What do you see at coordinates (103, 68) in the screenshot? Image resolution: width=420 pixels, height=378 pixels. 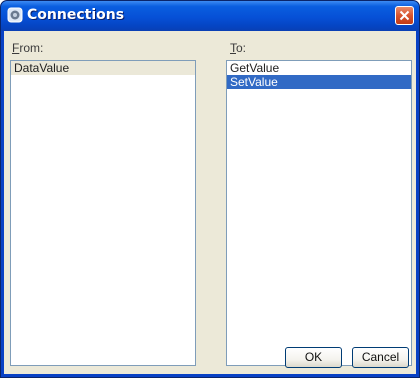 I see `from-list-item: DataValue` at bounding box center [103, 68].